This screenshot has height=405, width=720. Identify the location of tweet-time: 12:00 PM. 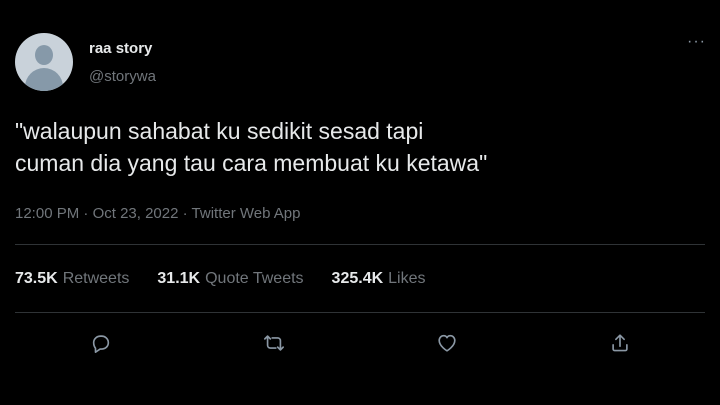
(47, 213).